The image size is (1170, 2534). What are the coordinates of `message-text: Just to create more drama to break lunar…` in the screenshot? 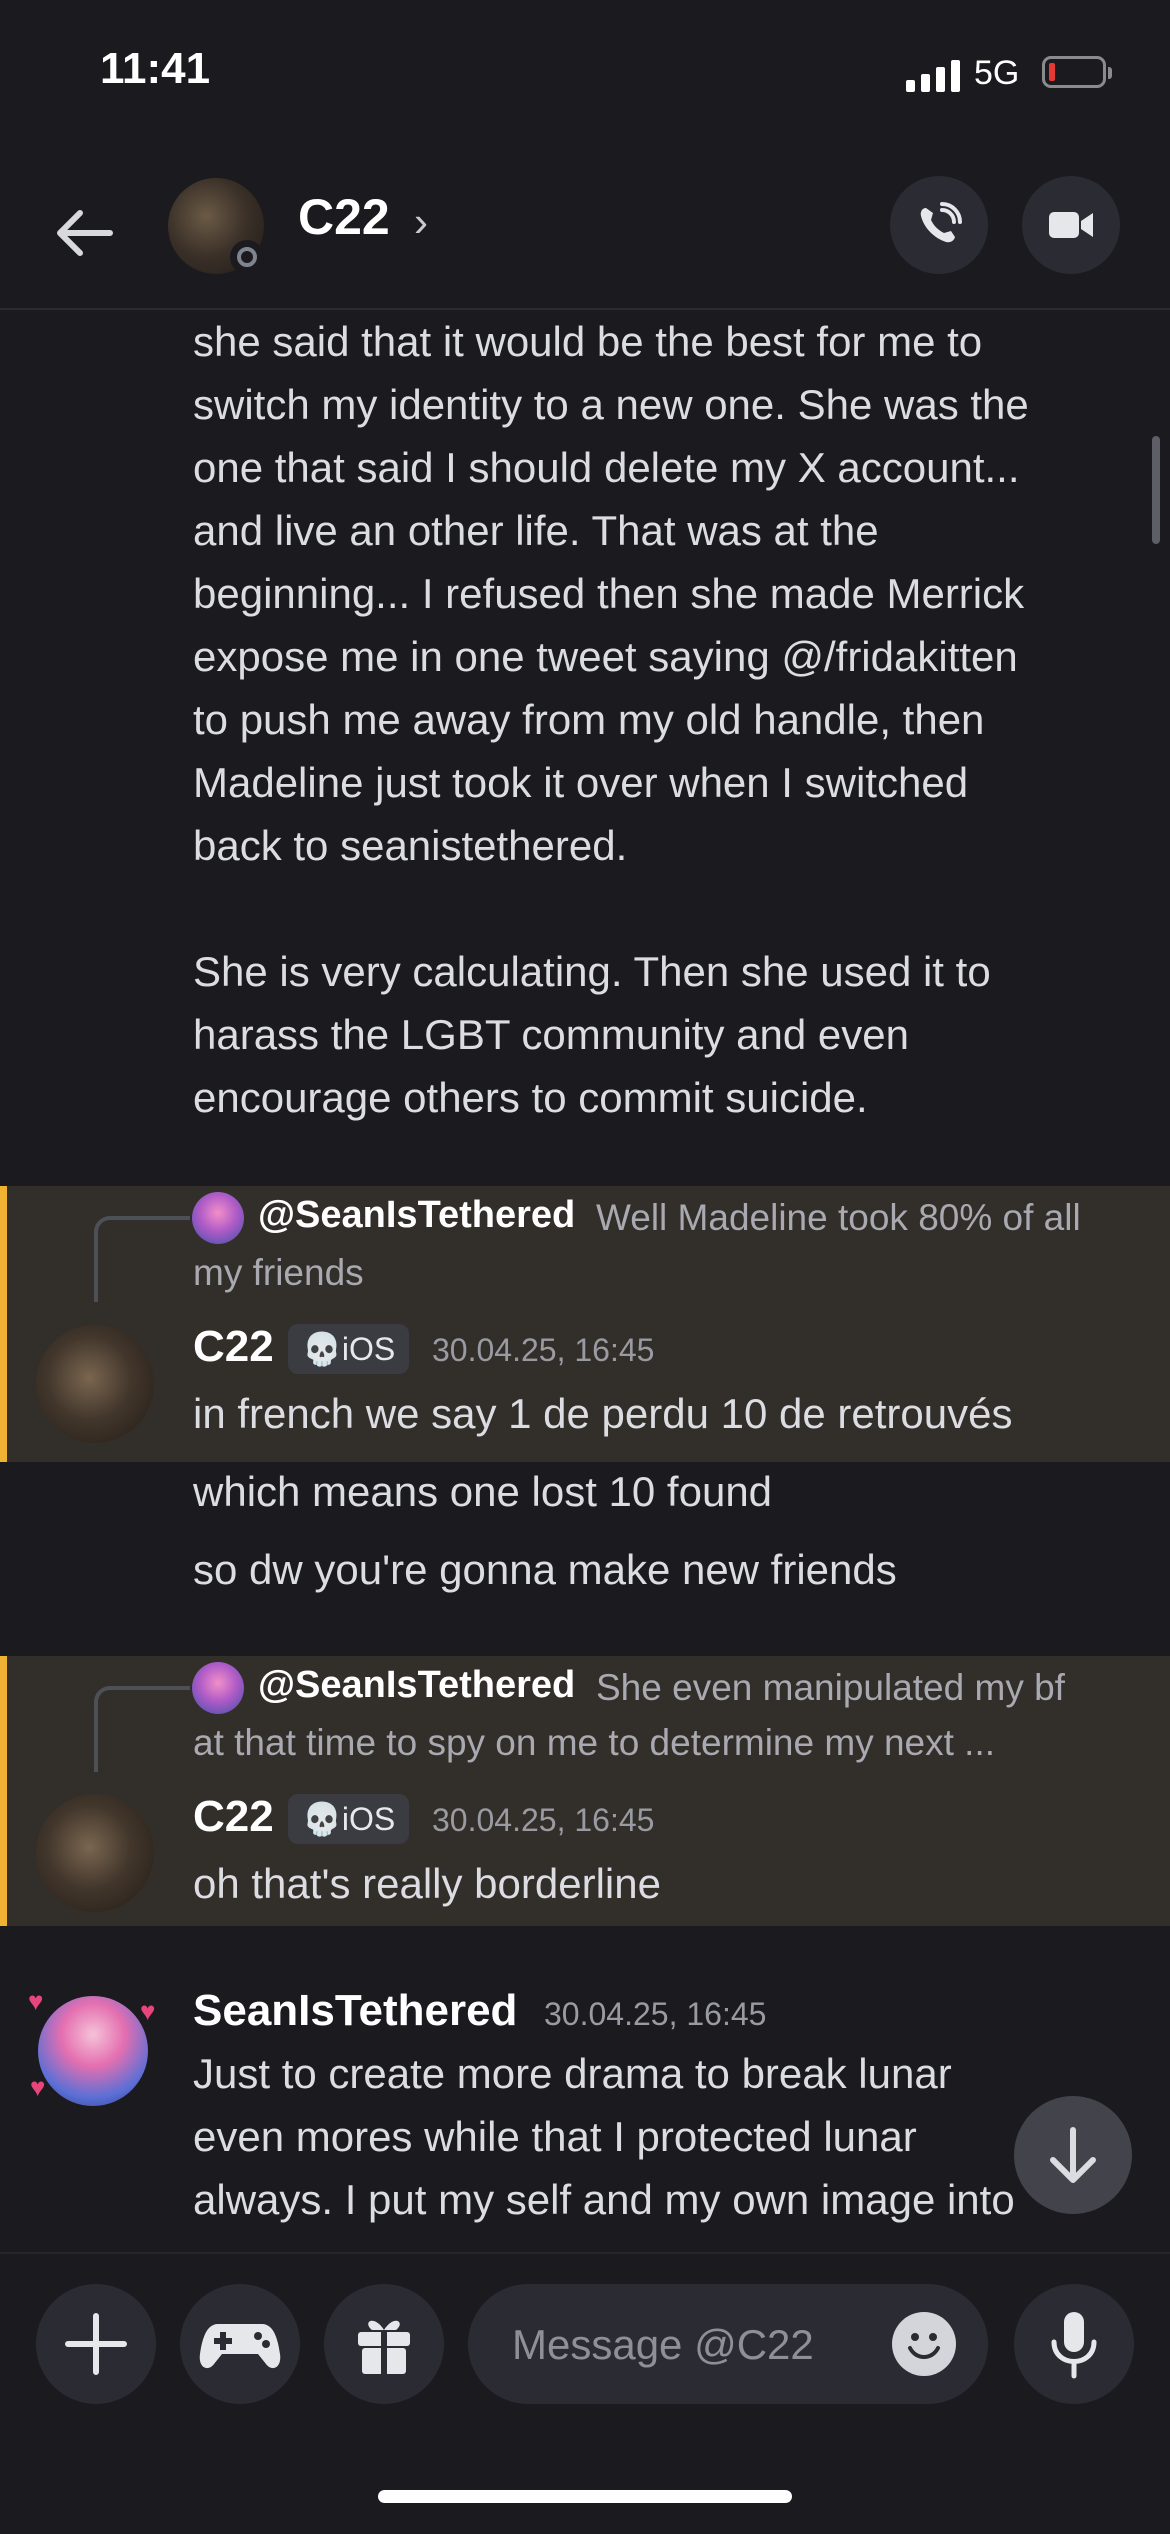 It's located at (604, 2136).